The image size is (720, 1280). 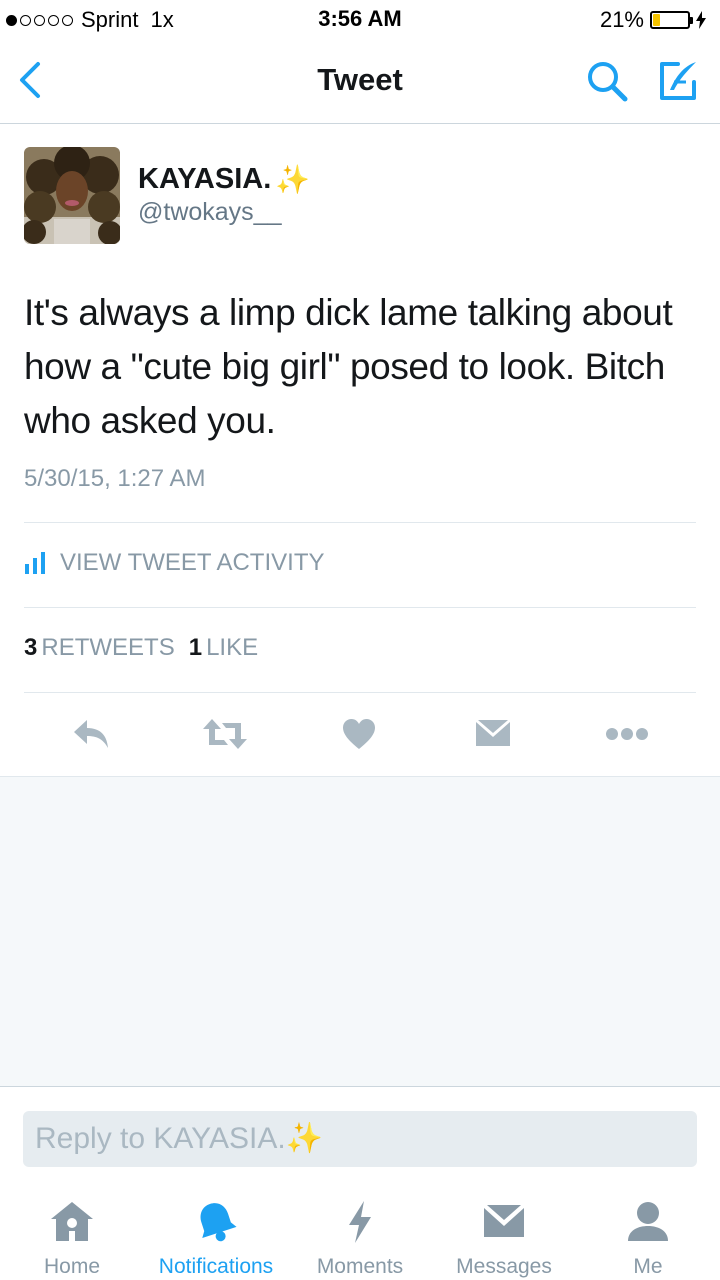 I want to click on charging-icon, so click(x=701, y=20).